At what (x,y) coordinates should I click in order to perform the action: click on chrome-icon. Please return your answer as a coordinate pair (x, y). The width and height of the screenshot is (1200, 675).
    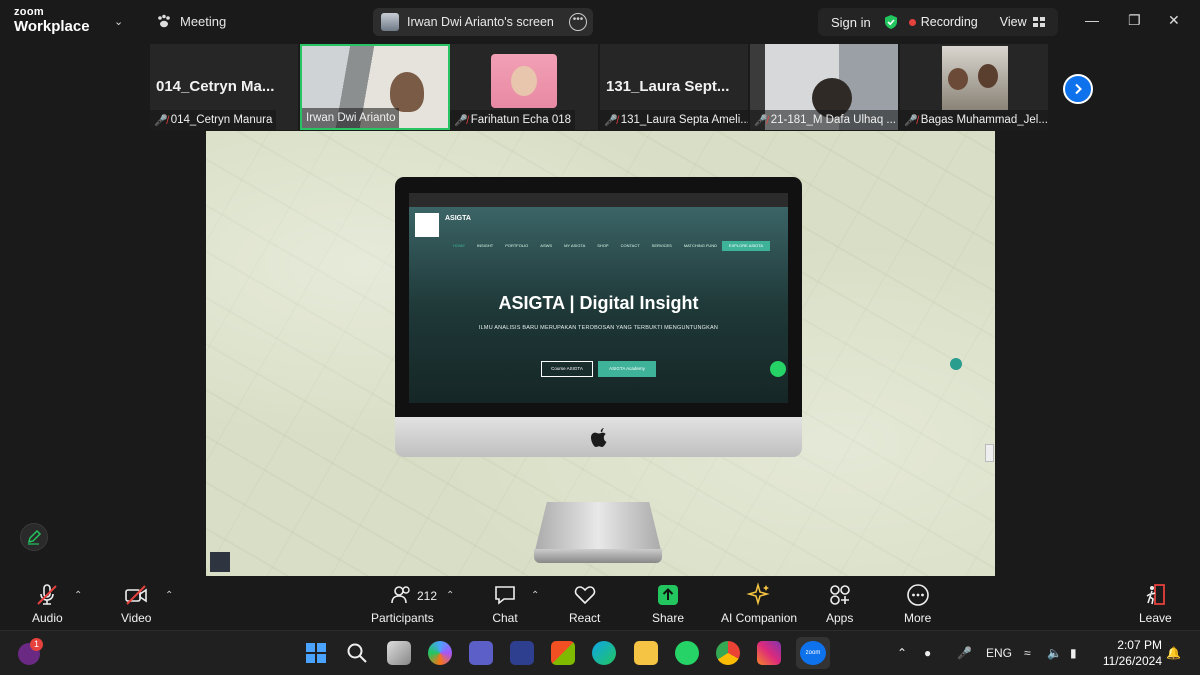
    Looking at the image, I should click on (728, 653).